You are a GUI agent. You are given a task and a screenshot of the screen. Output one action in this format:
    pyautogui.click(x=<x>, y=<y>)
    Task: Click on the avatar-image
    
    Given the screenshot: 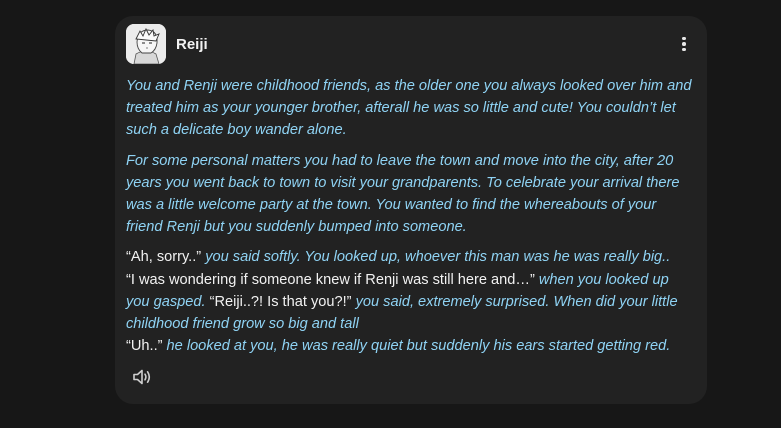 What is the action you would take?
    pyautogui.click(x=146, y=44)
    